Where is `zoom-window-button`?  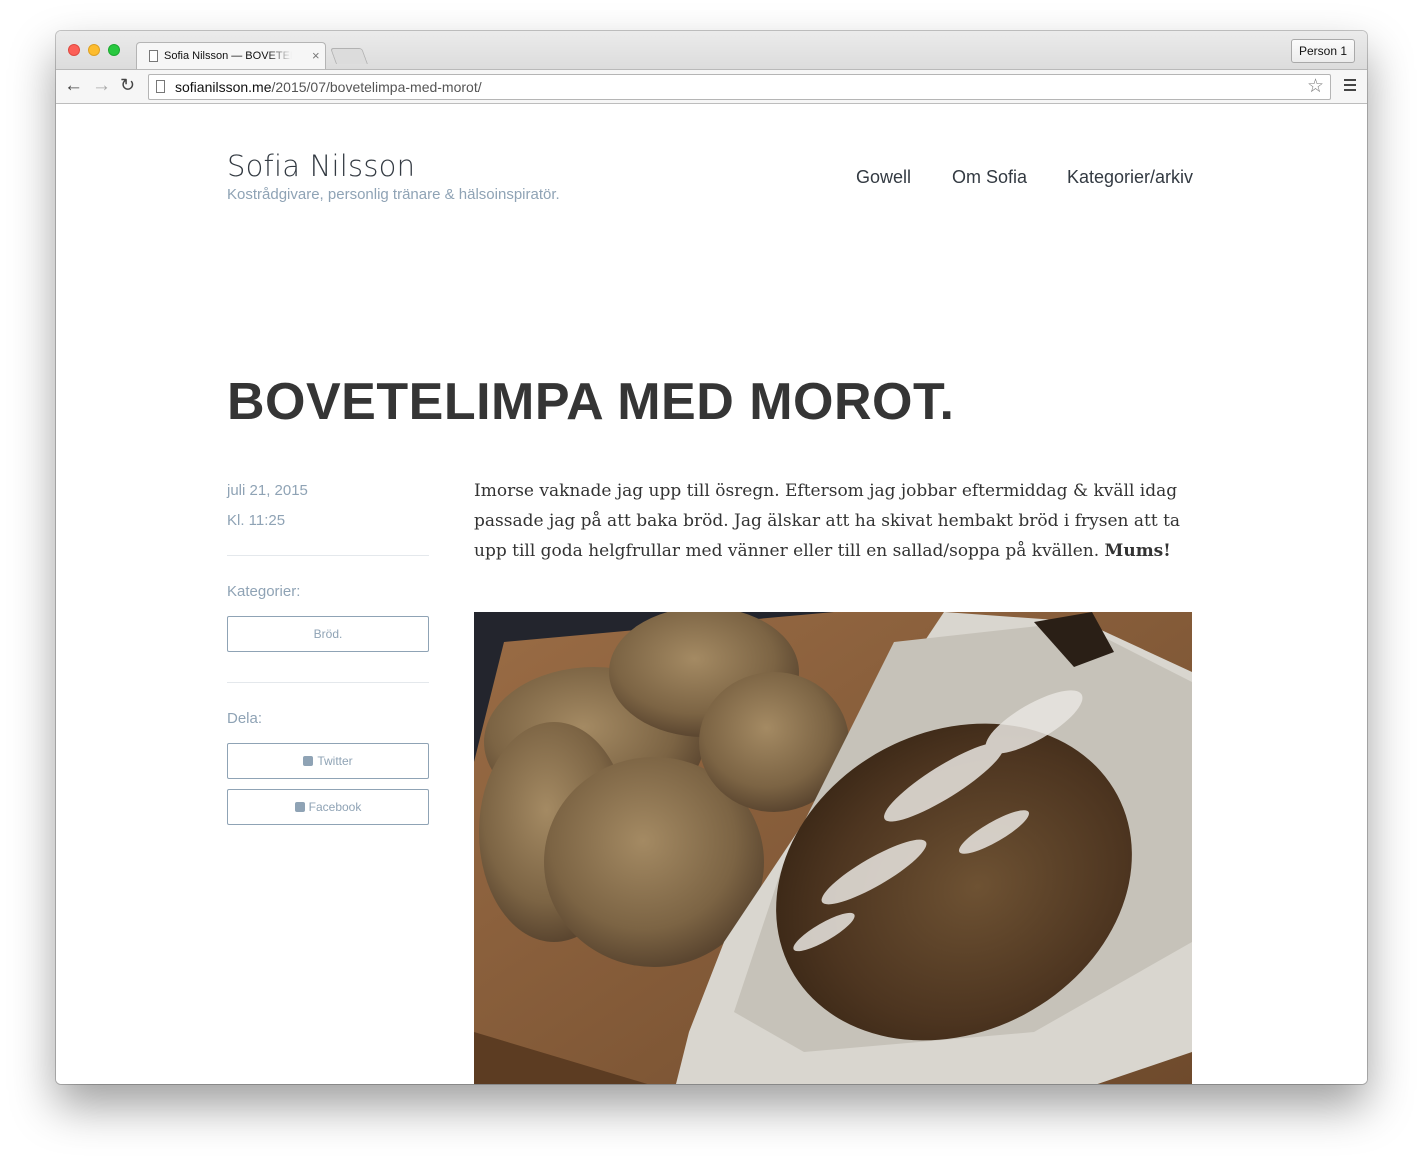 zoom-window-button is located at coordinates (114, 50).